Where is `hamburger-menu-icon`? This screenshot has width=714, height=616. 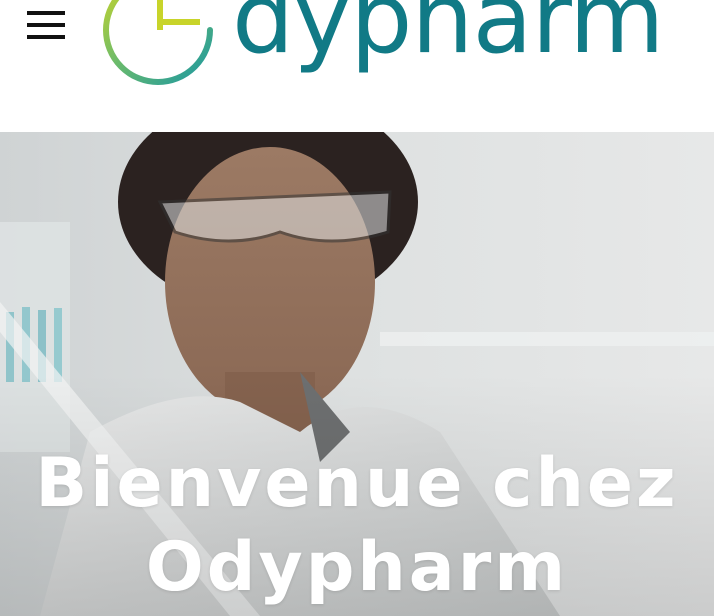
hamburger-menu-icon is located at coordinates (46, 26).